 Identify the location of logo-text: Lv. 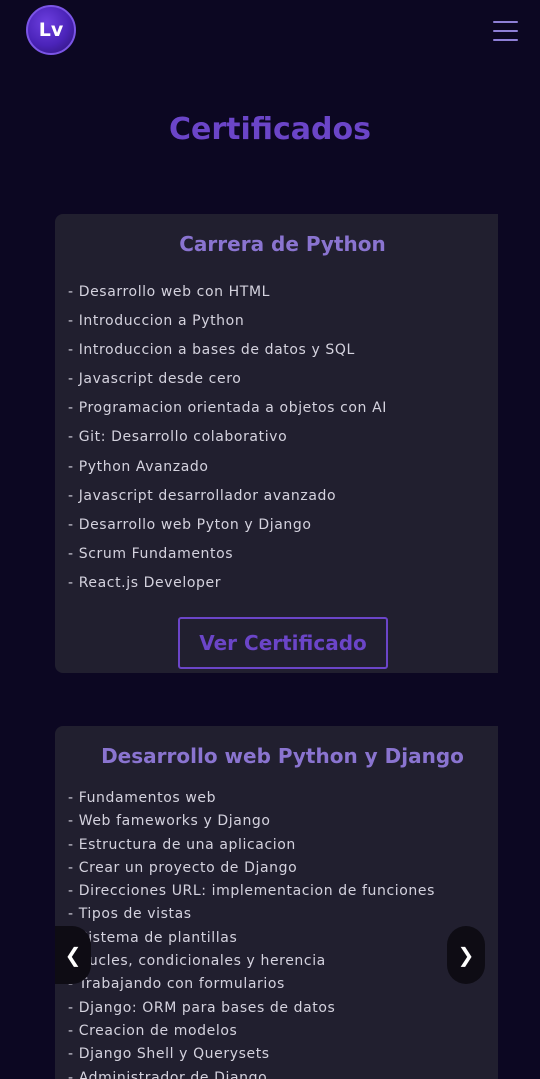
(51, 30).